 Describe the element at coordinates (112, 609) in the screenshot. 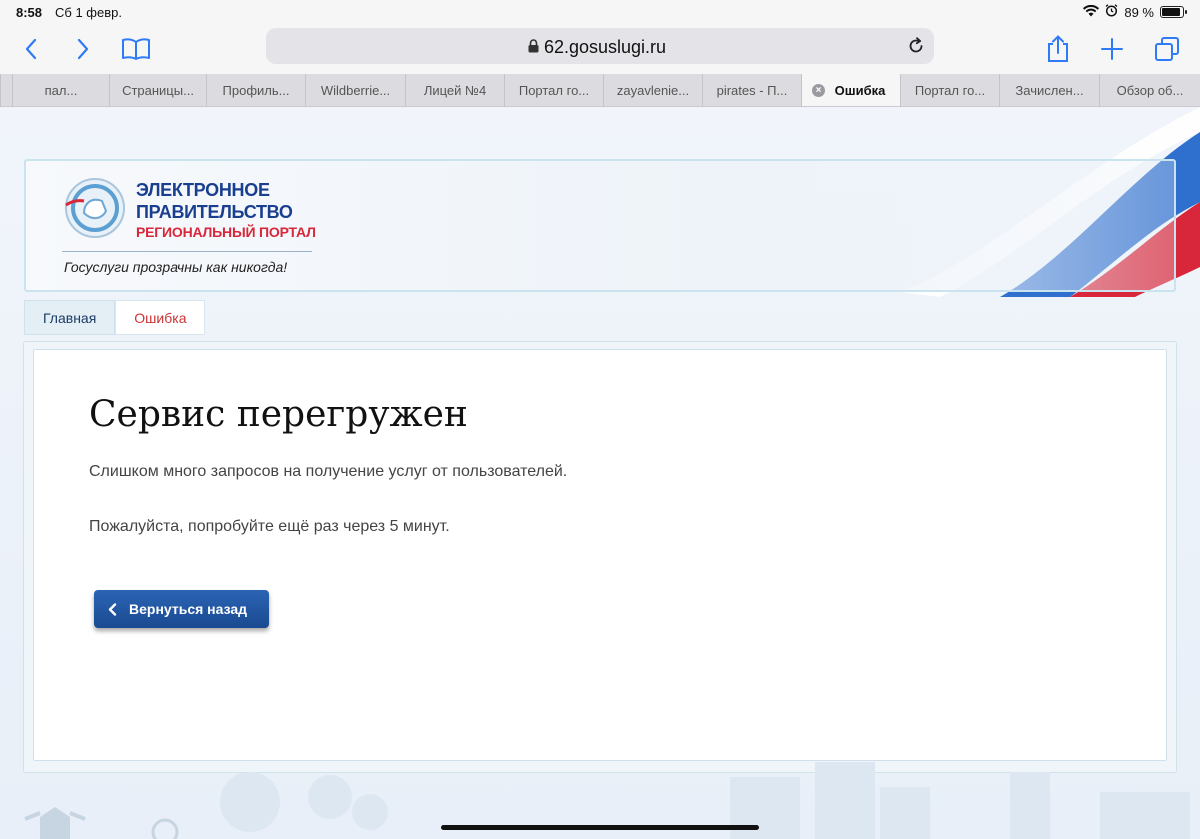

I see `chevron-left-icon` at that location.